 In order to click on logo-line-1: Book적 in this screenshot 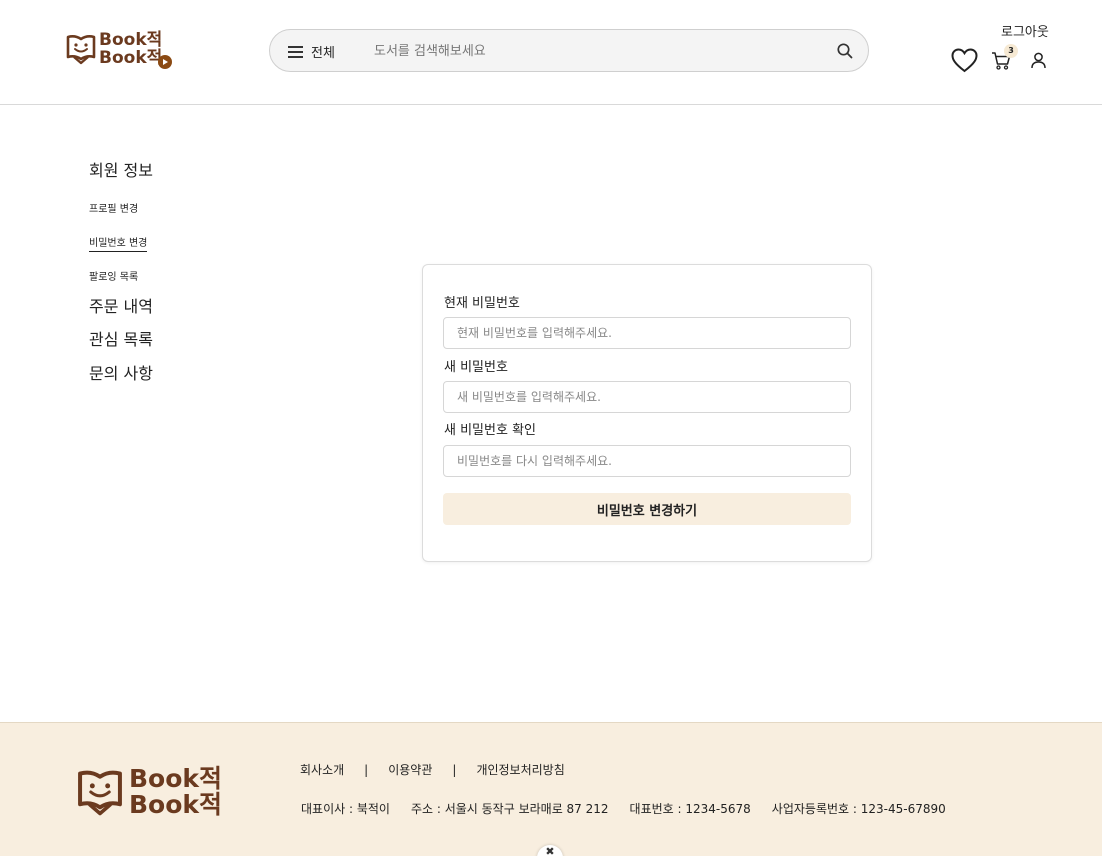, I will do `click(131, 40)`.